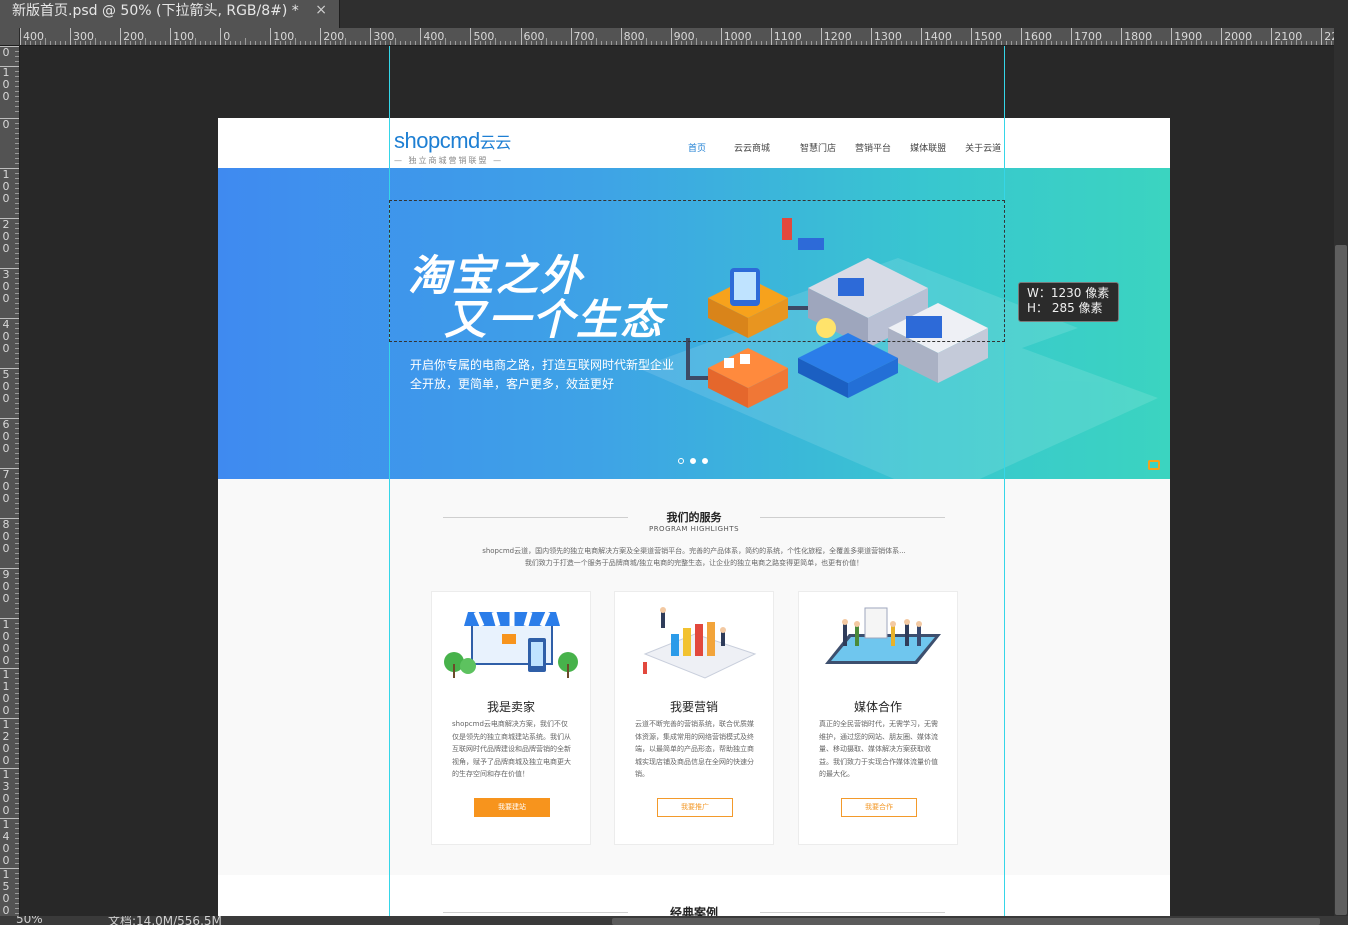  I want to click on carousel-dot-active, so click(693, 461).